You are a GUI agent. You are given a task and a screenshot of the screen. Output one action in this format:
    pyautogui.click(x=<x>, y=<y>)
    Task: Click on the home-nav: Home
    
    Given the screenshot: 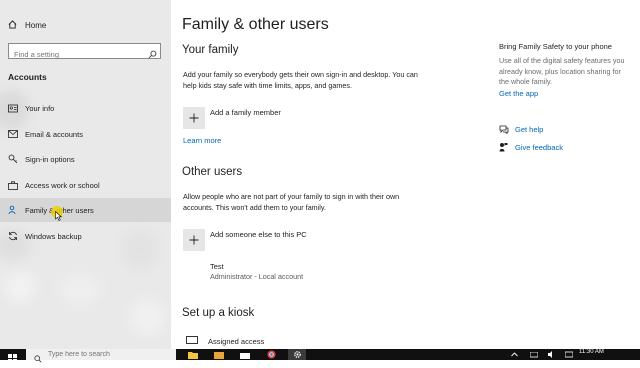 What is the action you would take?
    pyautogui.click(x=27, y=25)
    